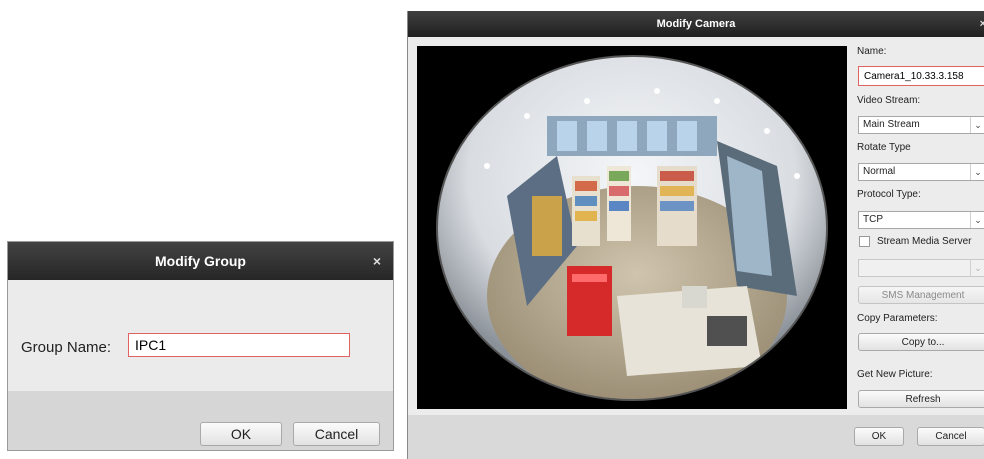 The image size is (984, 459). I want to click on group-dialog-title: Modify Group, so click(200, 261).